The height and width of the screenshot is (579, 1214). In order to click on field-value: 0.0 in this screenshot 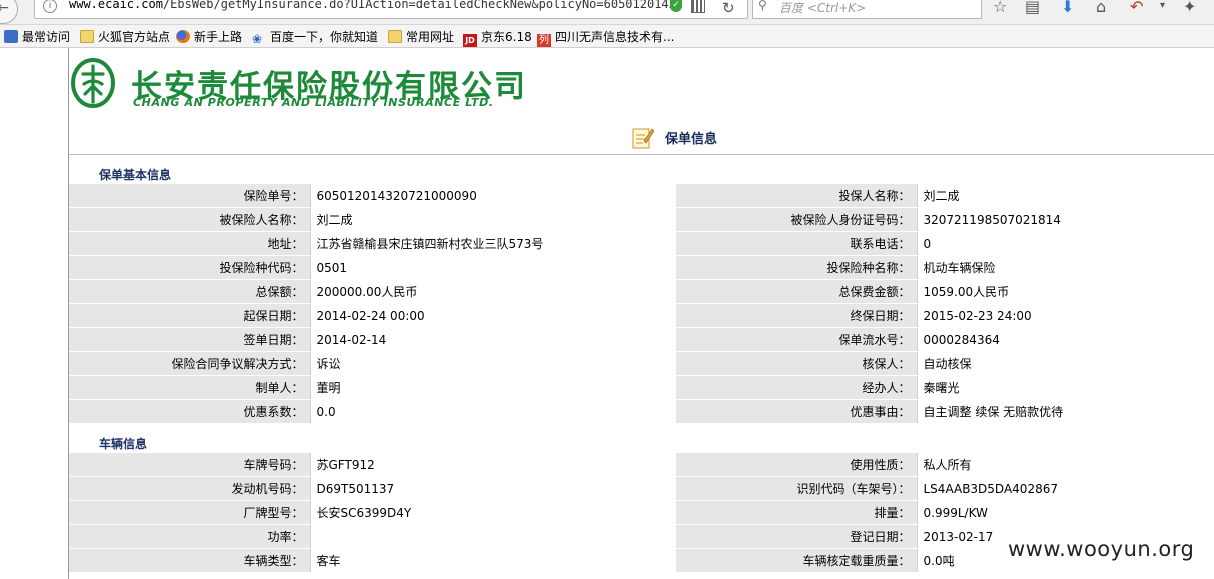, I will do `click(492, 411)`.